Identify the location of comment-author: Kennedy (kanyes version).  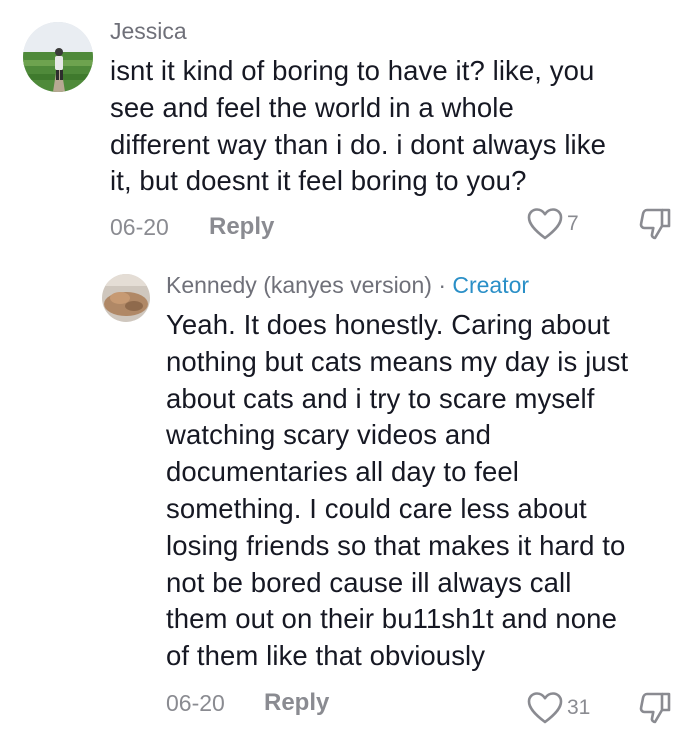
(299, 285).